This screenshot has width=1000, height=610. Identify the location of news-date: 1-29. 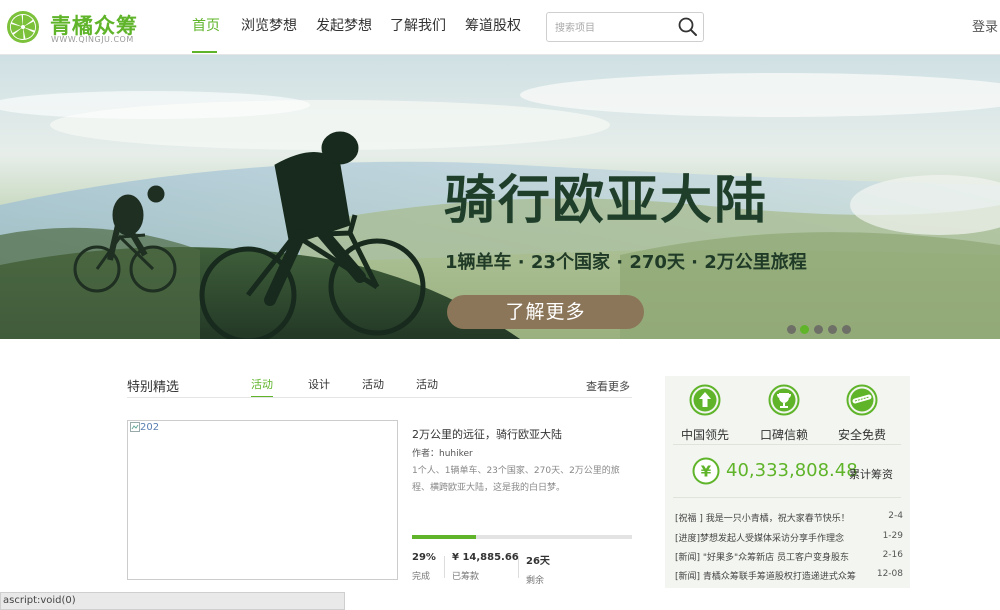
(892, 536).